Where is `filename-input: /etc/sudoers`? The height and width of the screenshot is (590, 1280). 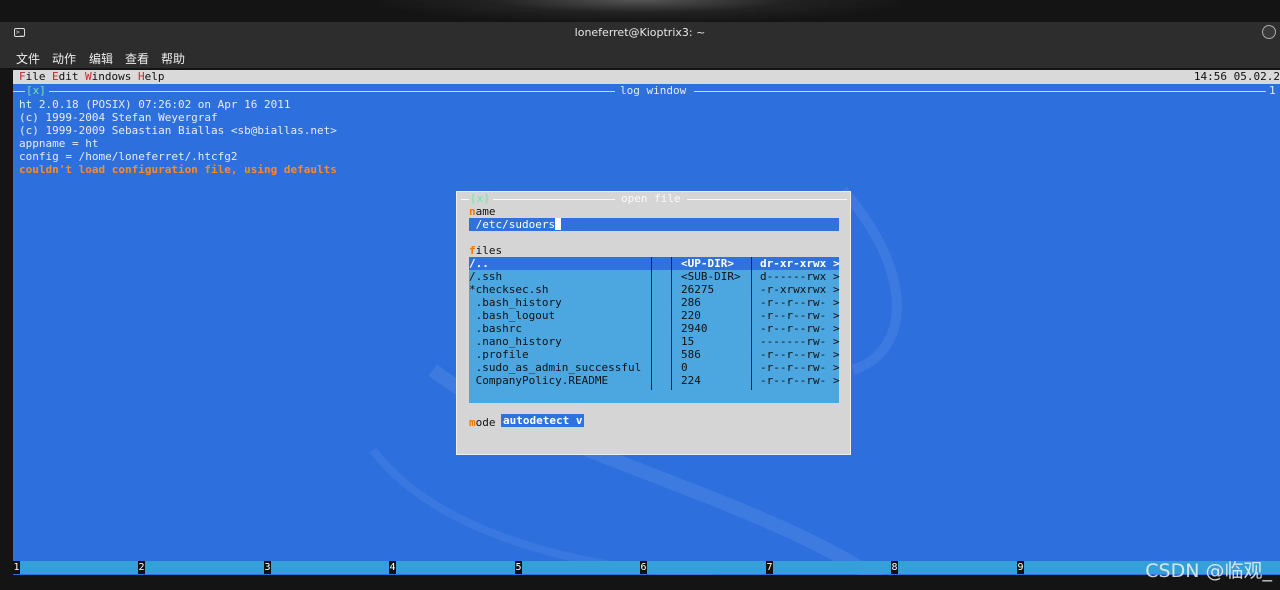
filename-input: /etc/sudoers is located at coordinates (654, 224).